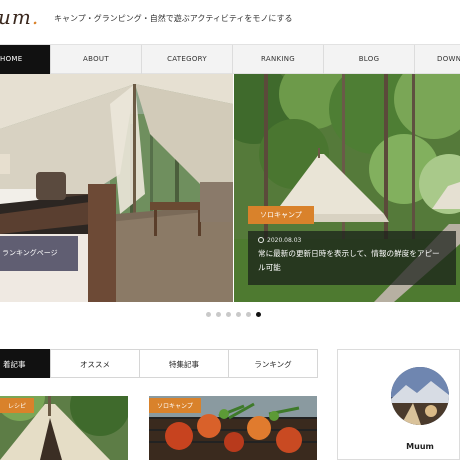 Image resolution: width=460 pixels, height=460 pixels. What do you see at coordinates (184, 363) in the screenshot?
I see `tab-features: 特集記事` at bounding box center [184, 363].